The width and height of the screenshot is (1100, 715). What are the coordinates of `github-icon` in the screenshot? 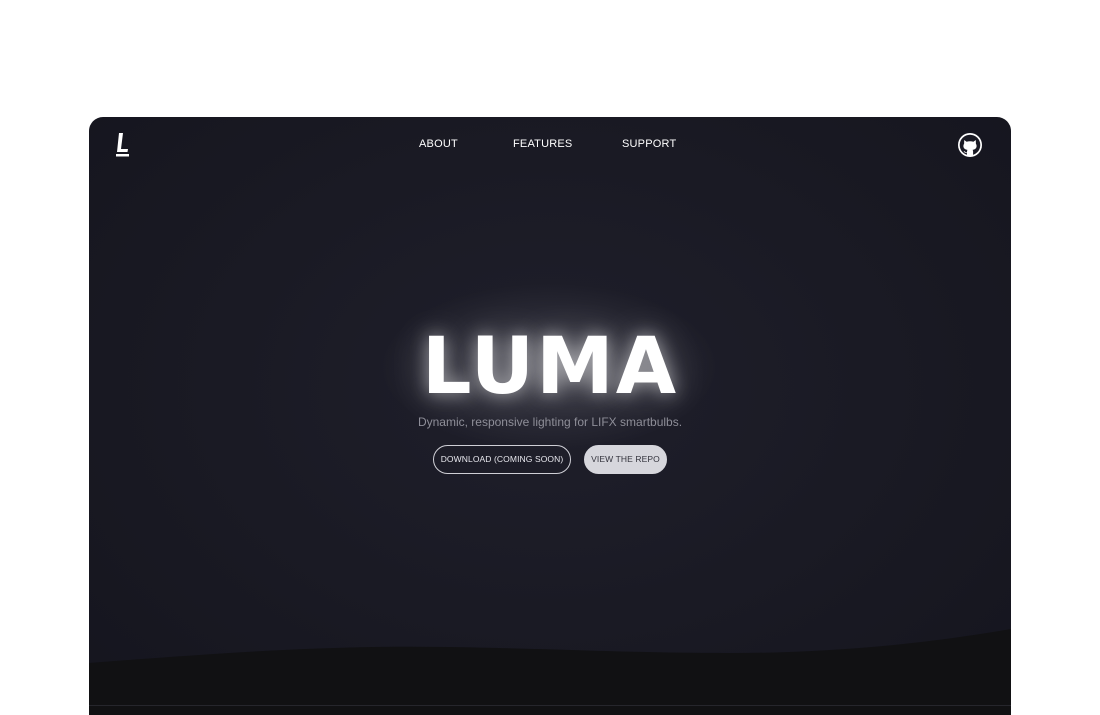 It's located at (970, 145).